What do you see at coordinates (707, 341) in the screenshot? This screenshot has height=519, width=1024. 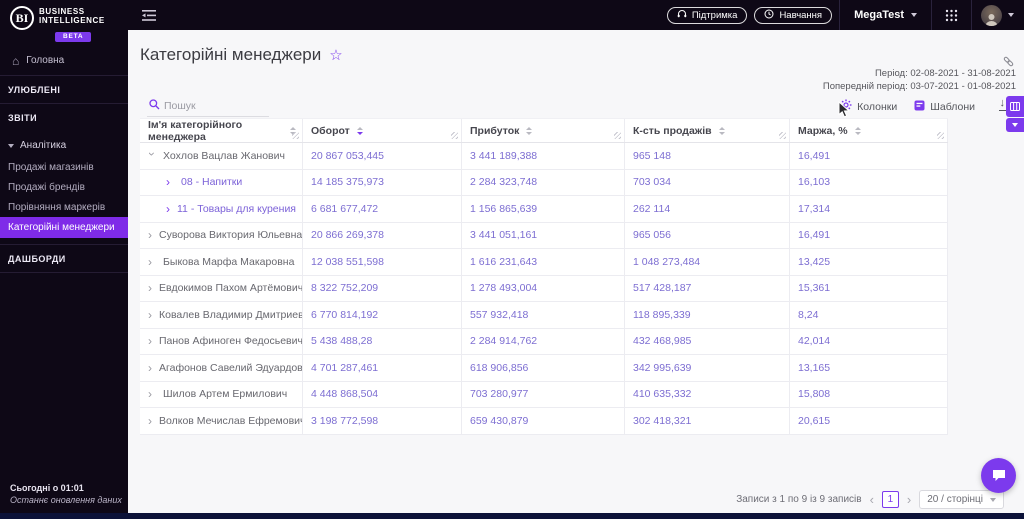 I see `cell-sales-count: 432 468,985` at bounding box center [707, 341].